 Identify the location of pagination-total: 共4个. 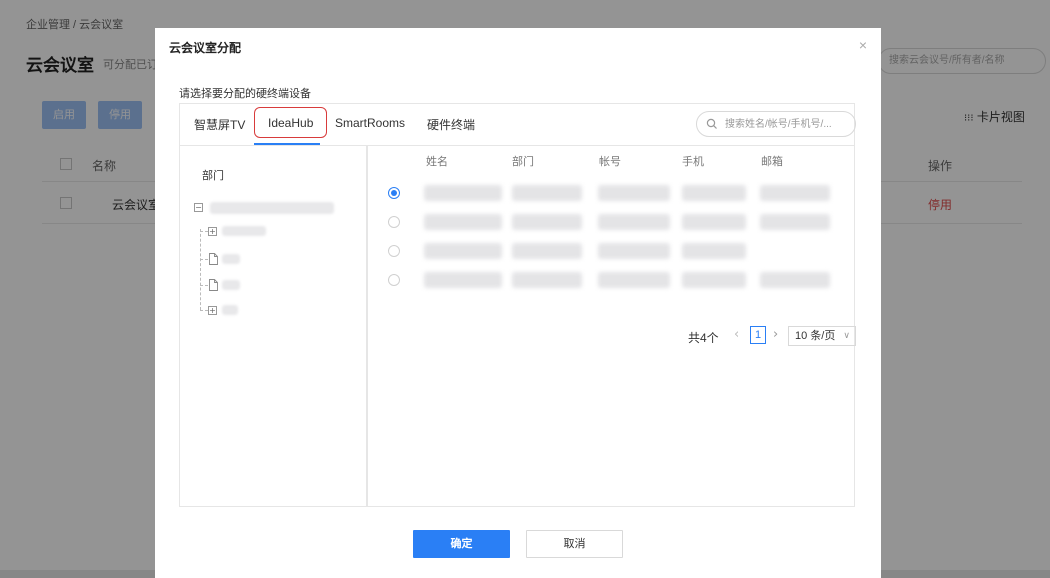
(703, 338).